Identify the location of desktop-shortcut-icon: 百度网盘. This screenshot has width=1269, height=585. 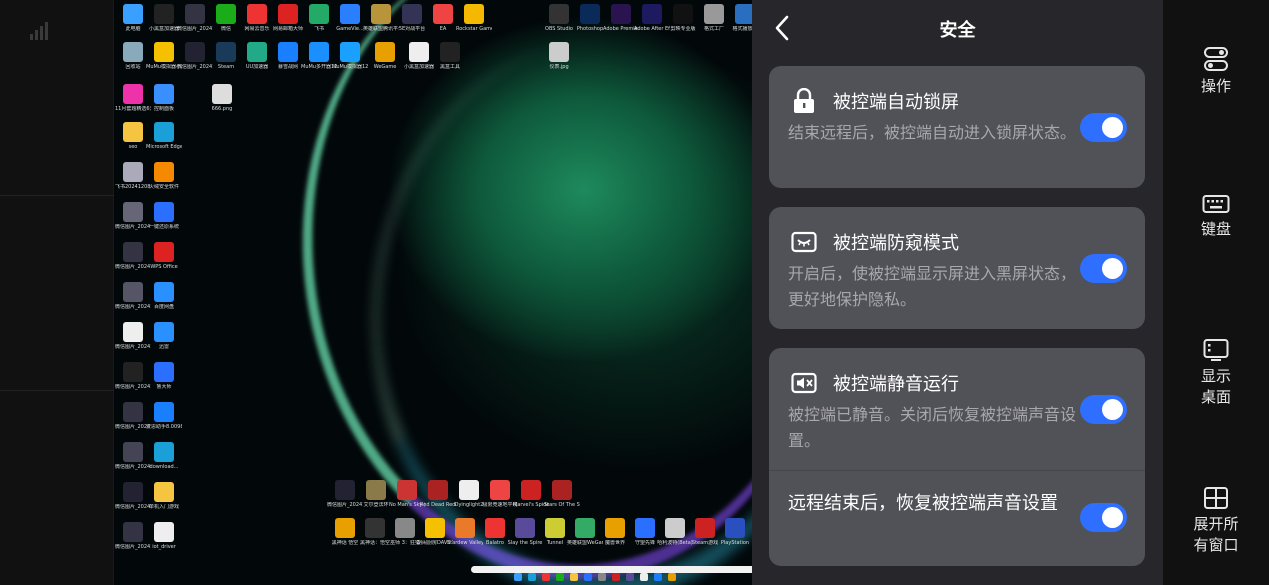
(164, 296).